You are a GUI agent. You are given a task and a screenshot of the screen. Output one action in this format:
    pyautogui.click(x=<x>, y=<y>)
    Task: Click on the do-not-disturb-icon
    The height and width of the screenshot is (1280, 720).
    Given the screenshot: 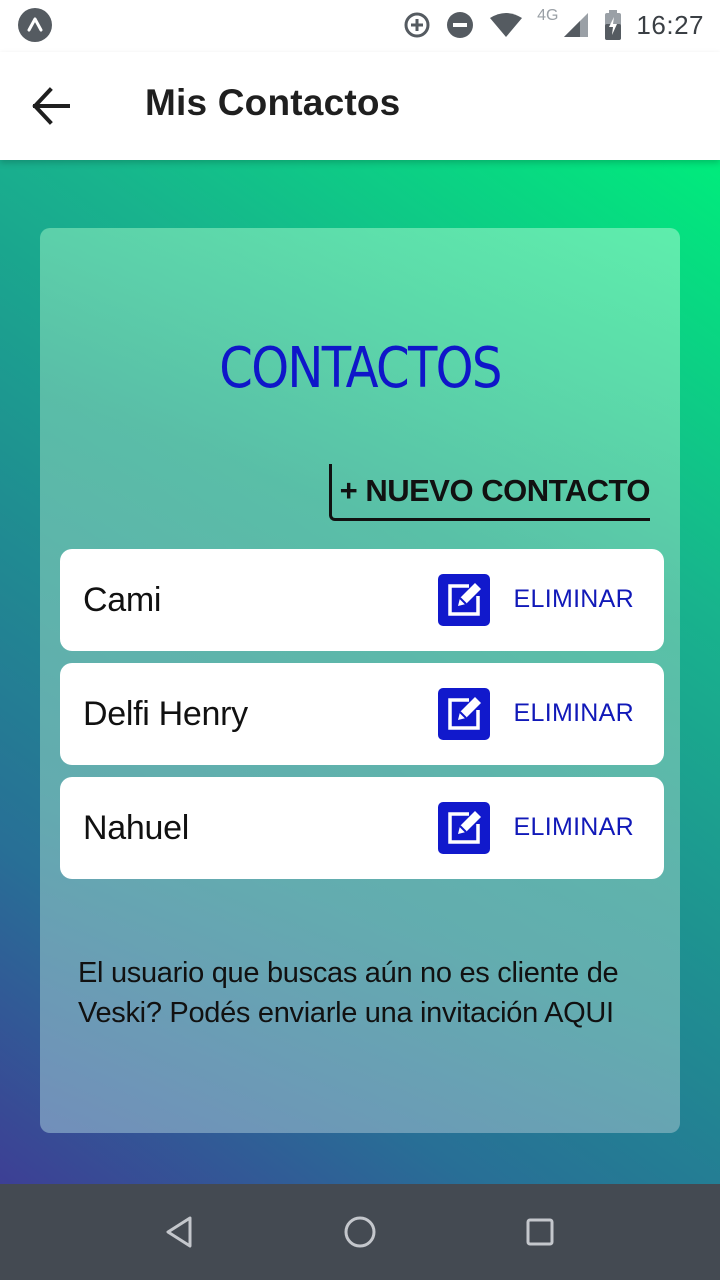 What is the action you would take?
    pyautogui.click(x=460, y=25)
    